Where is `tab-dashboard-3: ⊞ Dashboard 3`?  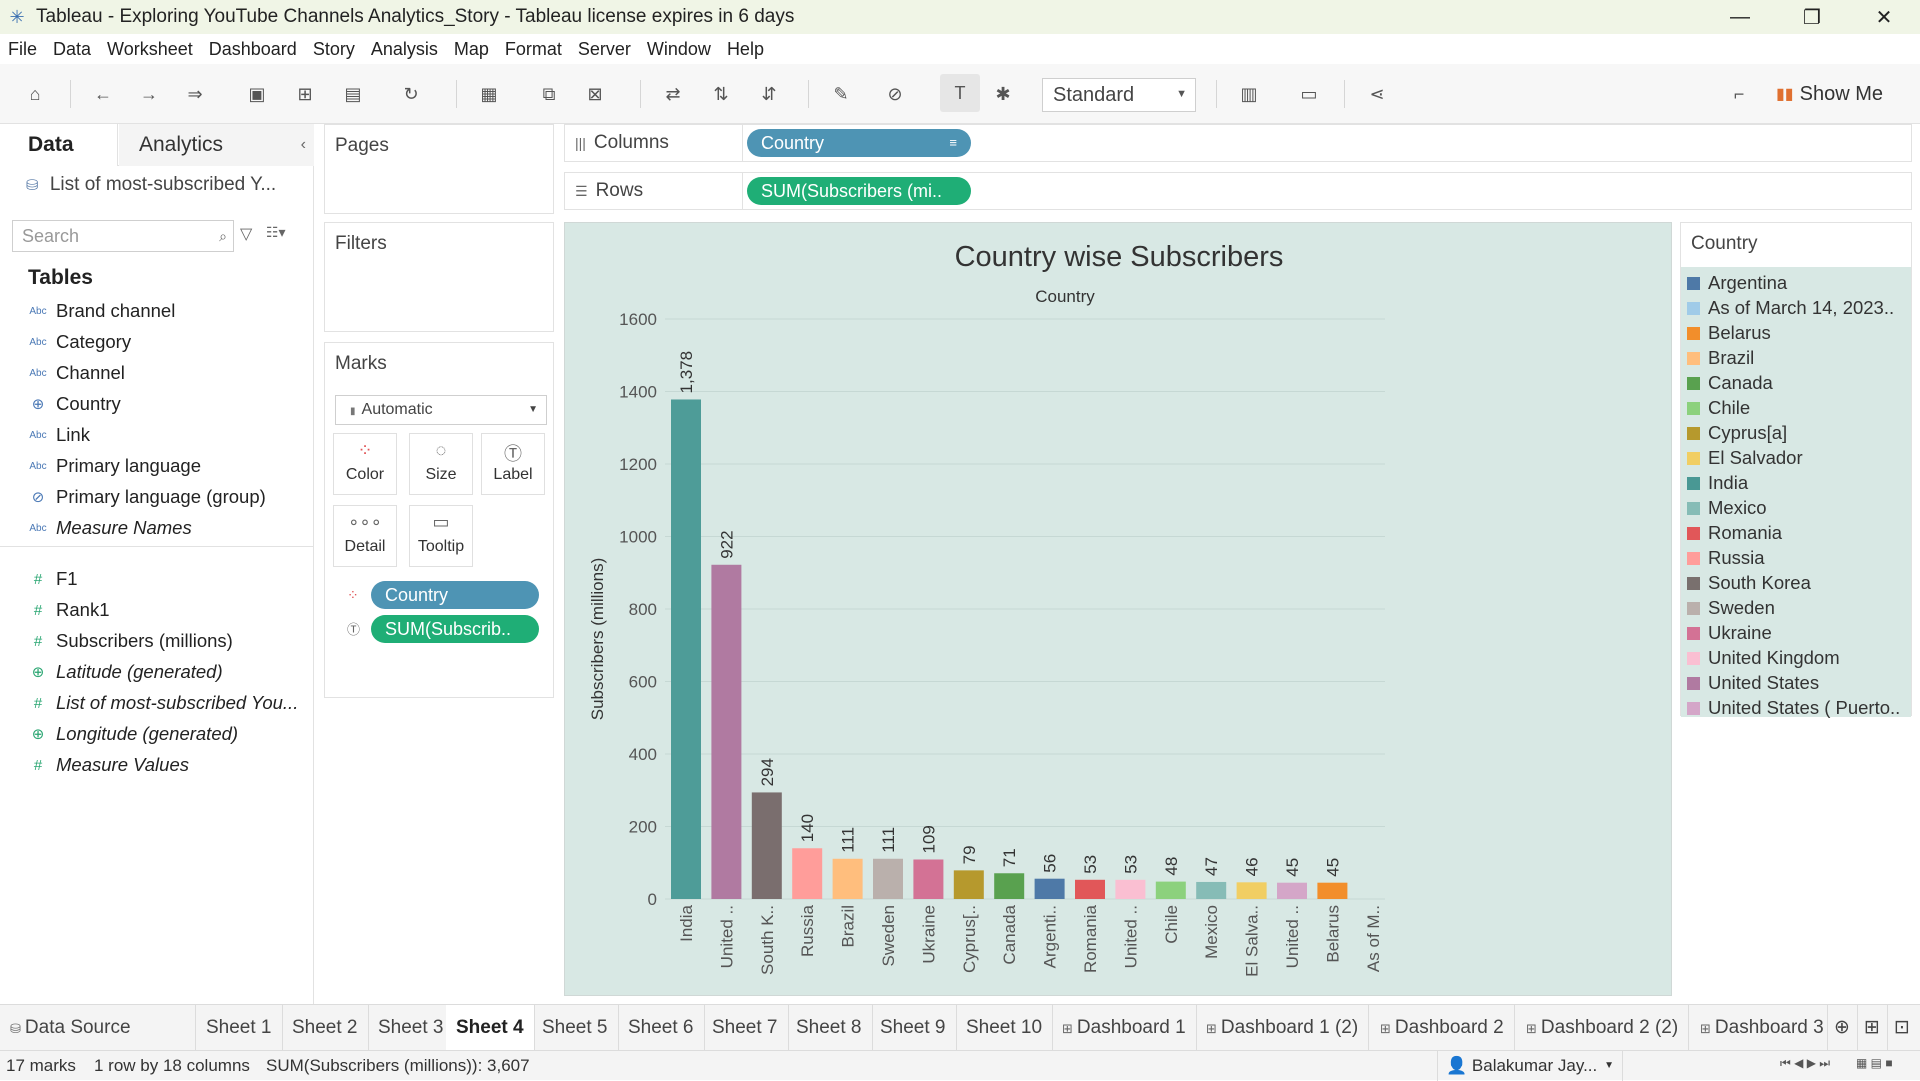 tab-dashboard-3: ⊞ Dashboard 3 is located at coordinates (1759, 1028).